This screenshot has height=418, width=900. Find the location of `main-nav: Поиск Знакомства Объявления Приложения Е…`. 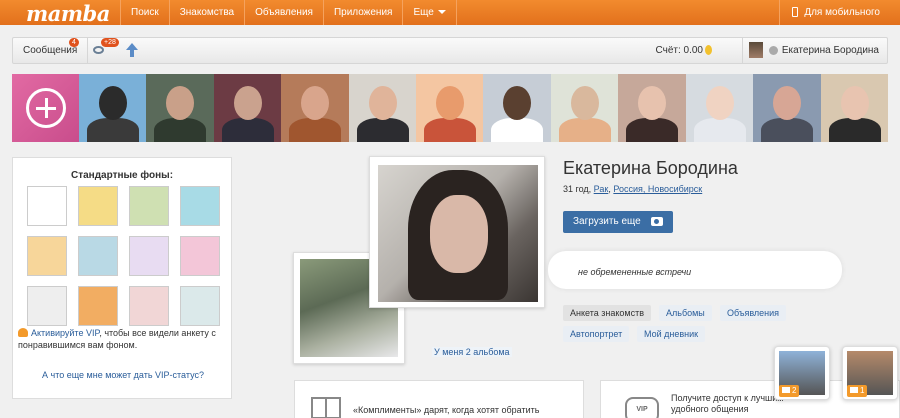

main-nav: Поиск Знакомства Объявления Приложения Е… is located at coordinates (288, 12).